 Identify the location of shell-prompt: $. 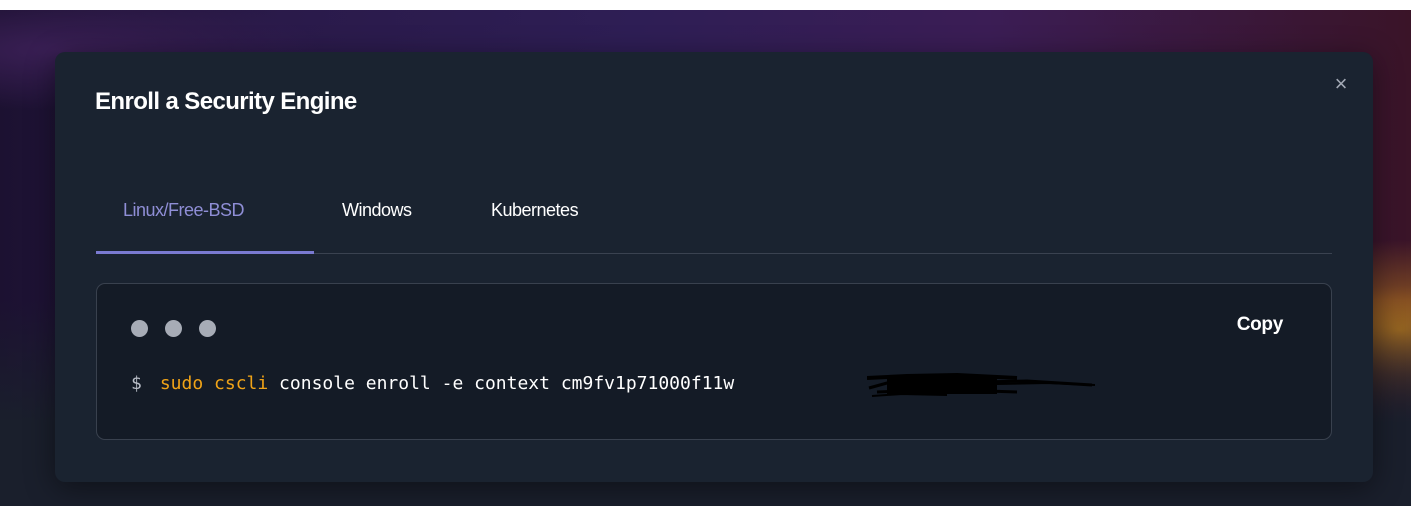
(136, 383).